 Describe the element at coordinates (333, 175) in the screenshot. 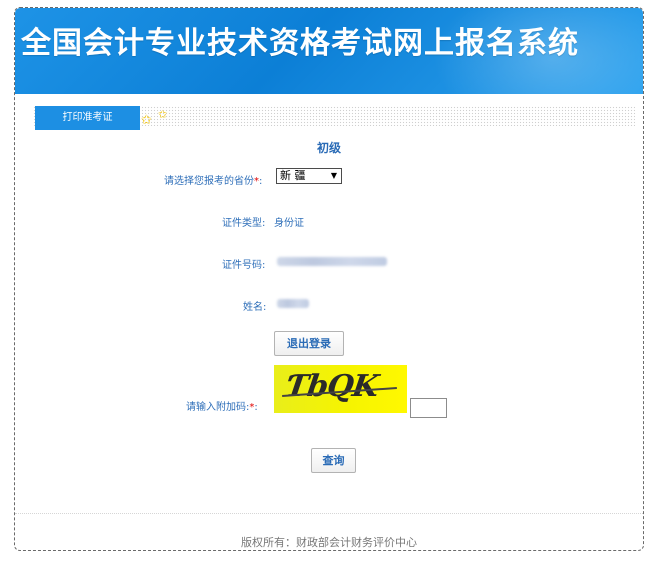

I see `chevron-down-icon: ▼` at that location.